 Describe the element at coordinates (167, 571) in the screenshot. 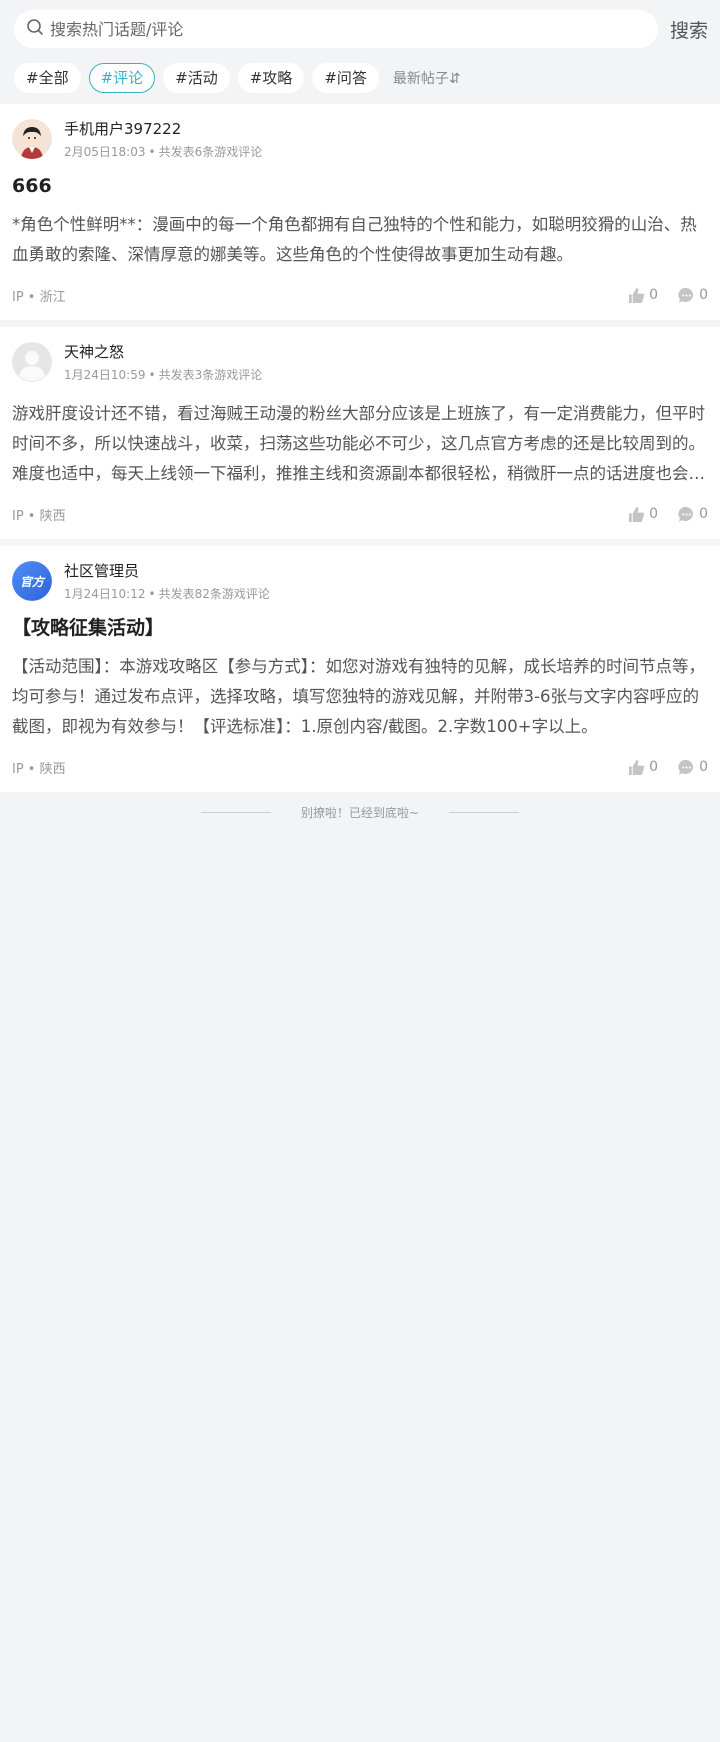

I see `username: 社区管理员` at that location.